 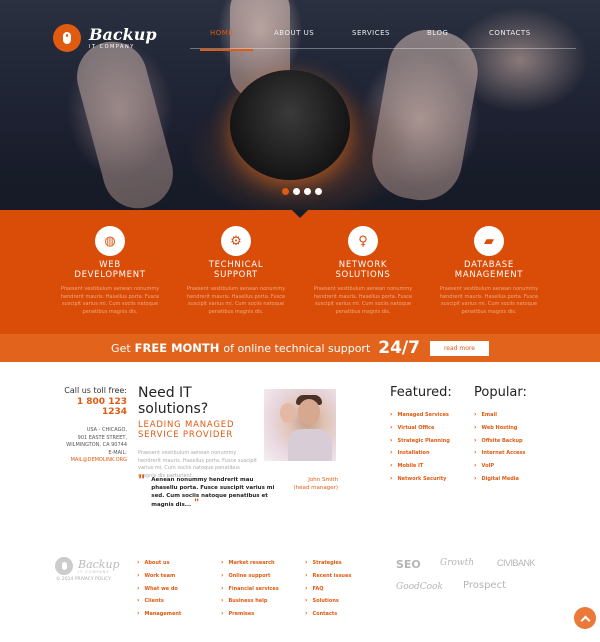 I want to click on chevron-up-icon, so click(x=585, y=620).